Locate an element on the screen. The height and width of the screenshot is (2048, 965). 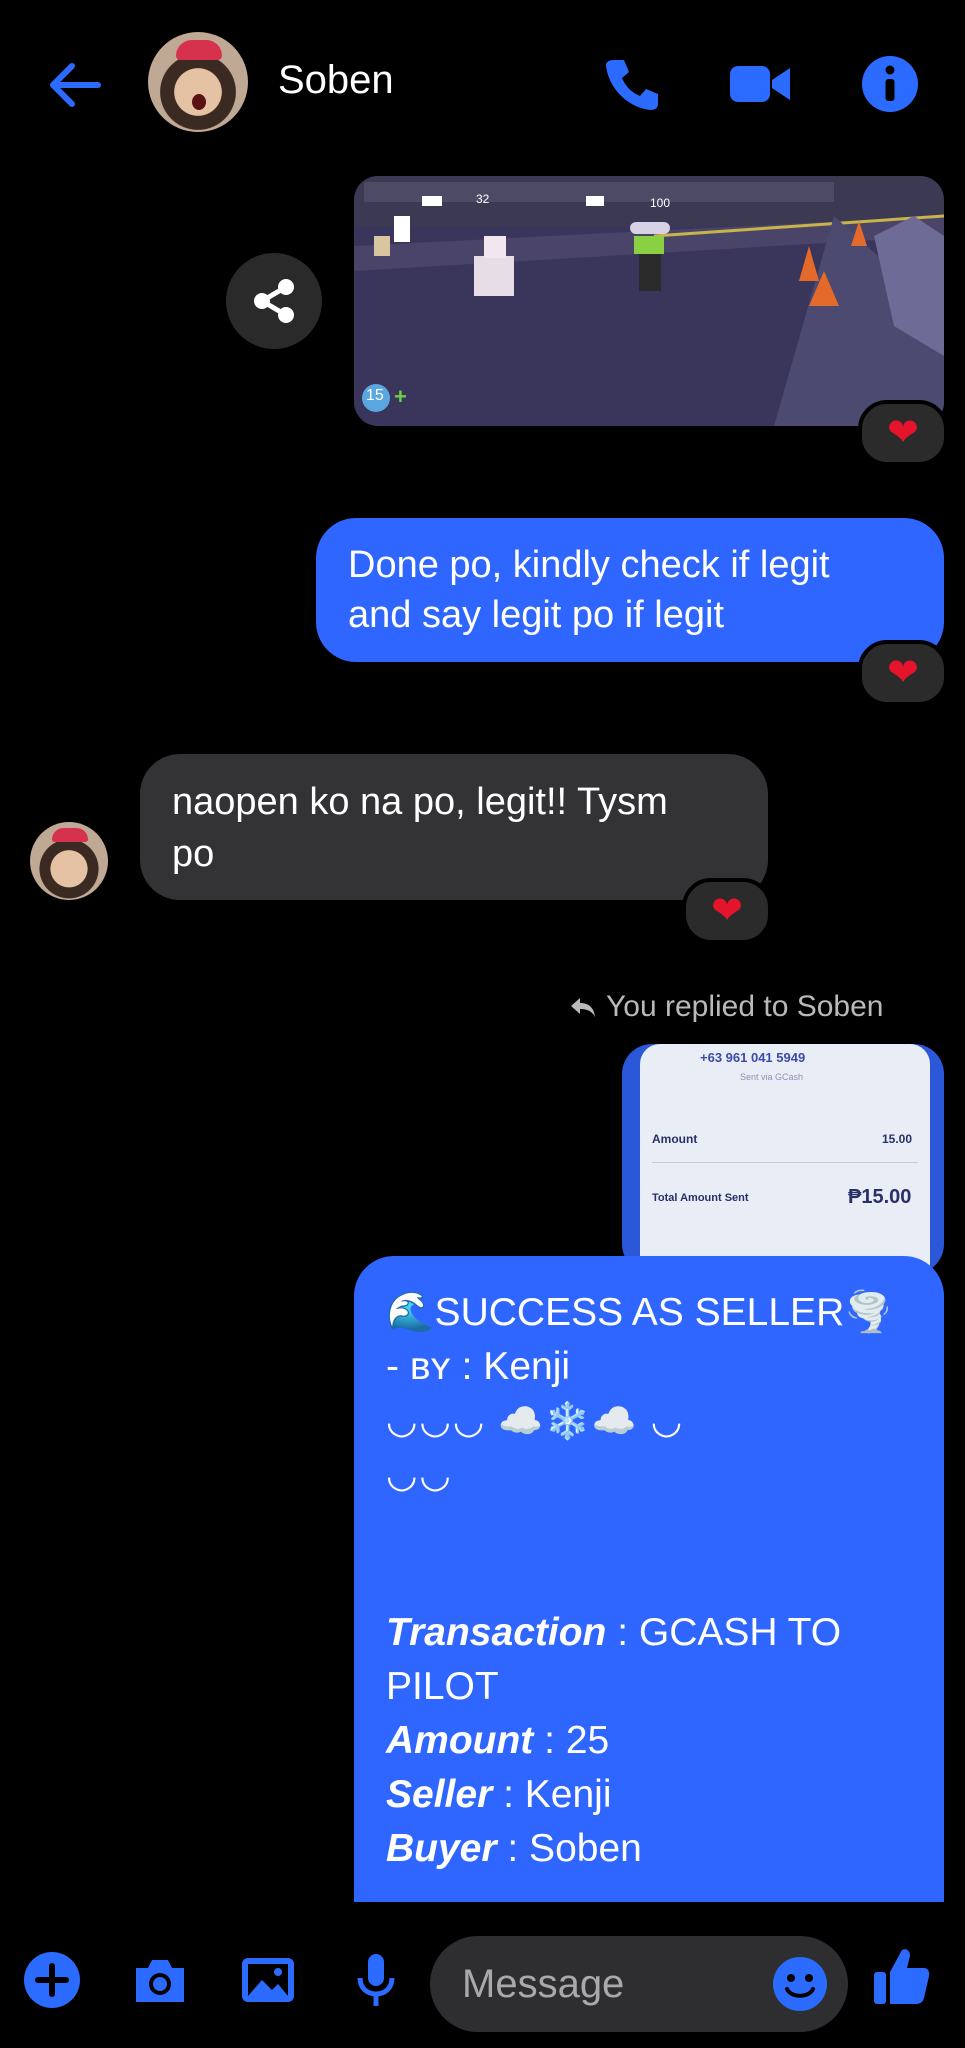
phone-icon is located at coordinates (632, 85).